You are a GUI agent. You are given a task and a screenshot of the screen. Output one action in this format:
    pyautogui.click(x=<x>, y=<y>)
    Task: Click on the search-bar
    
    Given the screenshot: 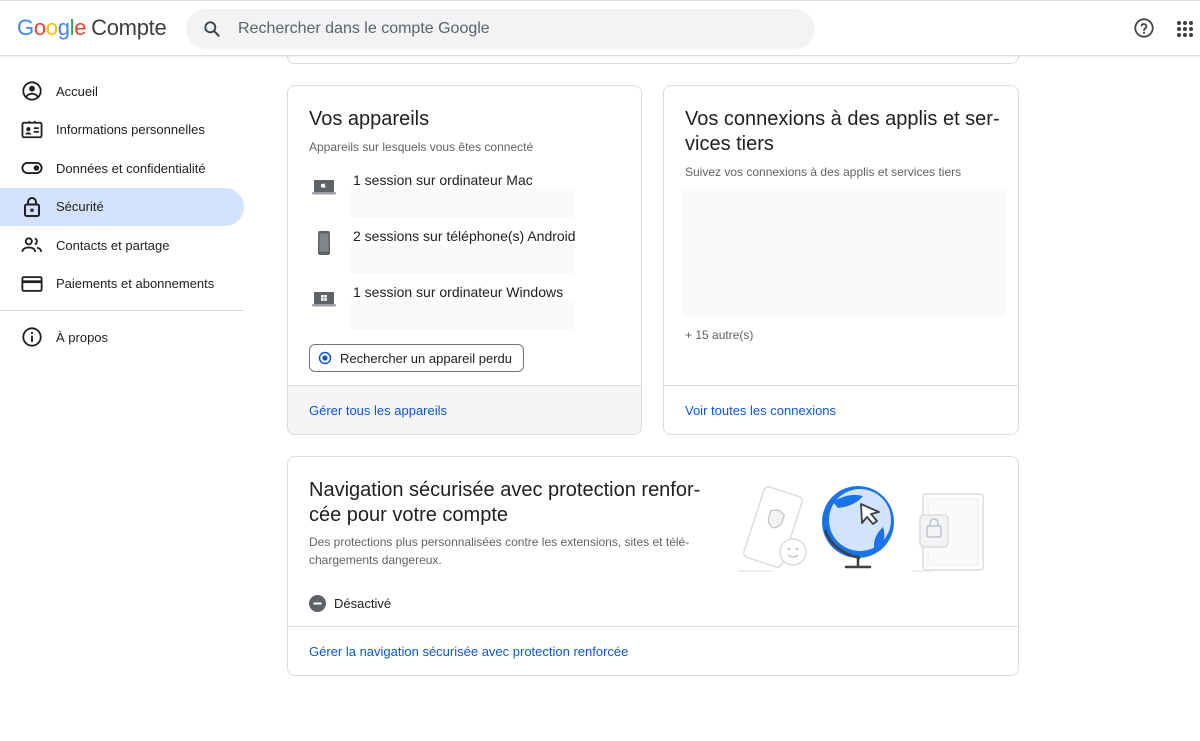 What is the action you would take?
    pyautogui.click(x=500, y=29)
    